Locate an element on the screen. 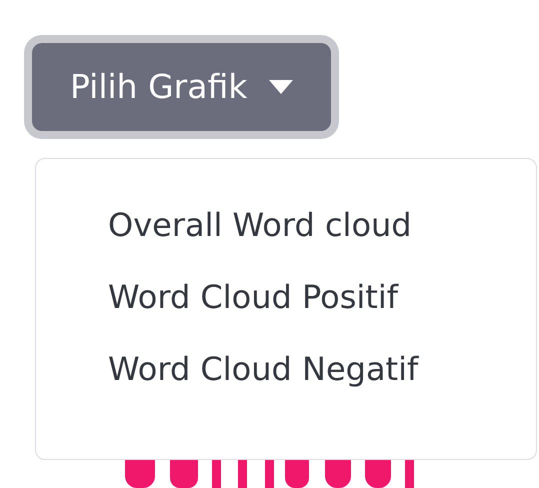 This screenshot has height=488, width=539. caret-icon is located at coordinates (281, 87).